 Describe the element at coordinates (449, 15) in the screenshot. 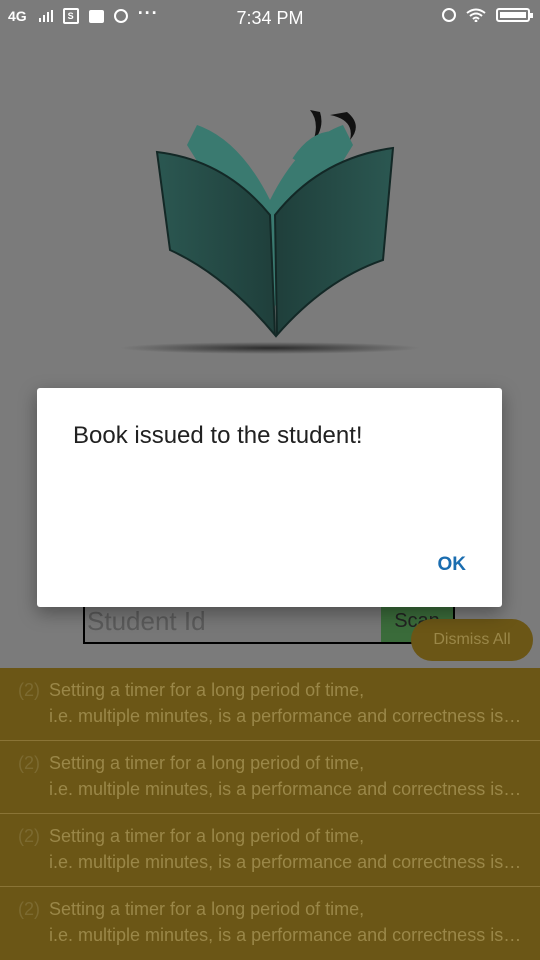

I see `alarm-icon` at that location.